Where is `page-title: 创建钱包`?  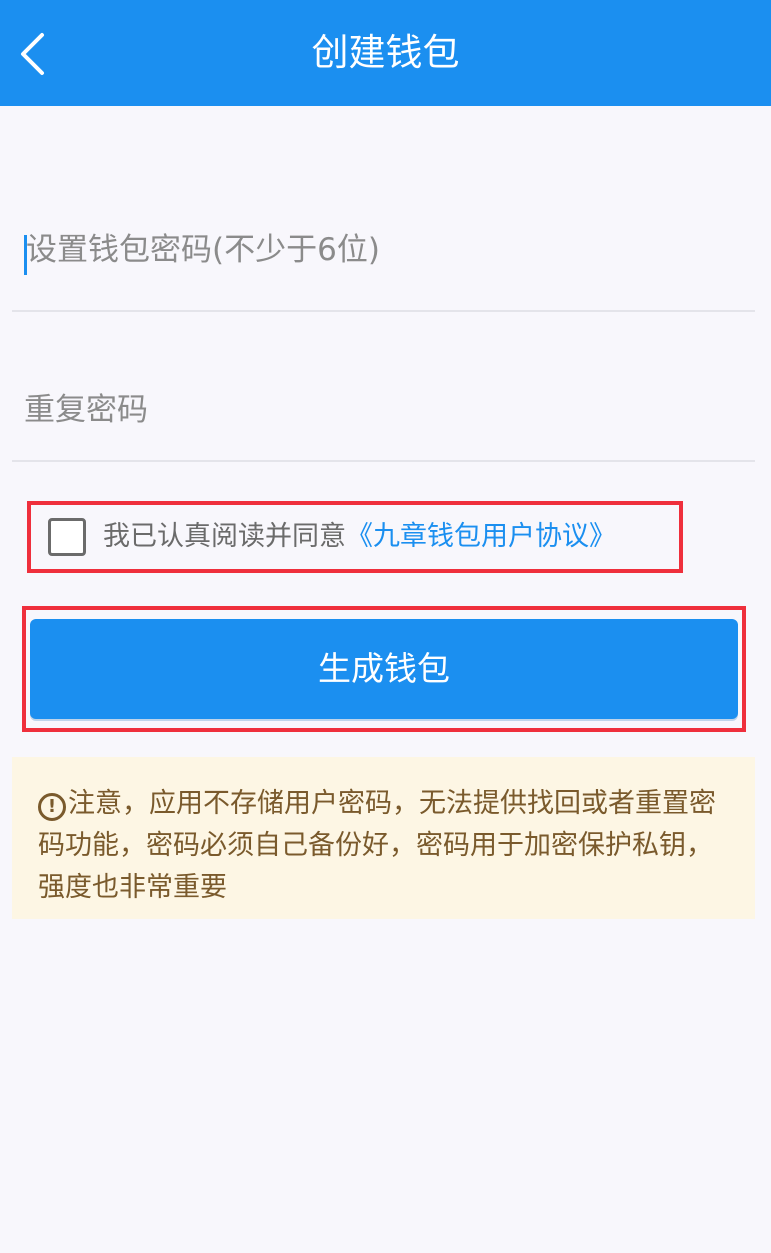 page-title: 创建钱包 is located at coordinates (385, 52).